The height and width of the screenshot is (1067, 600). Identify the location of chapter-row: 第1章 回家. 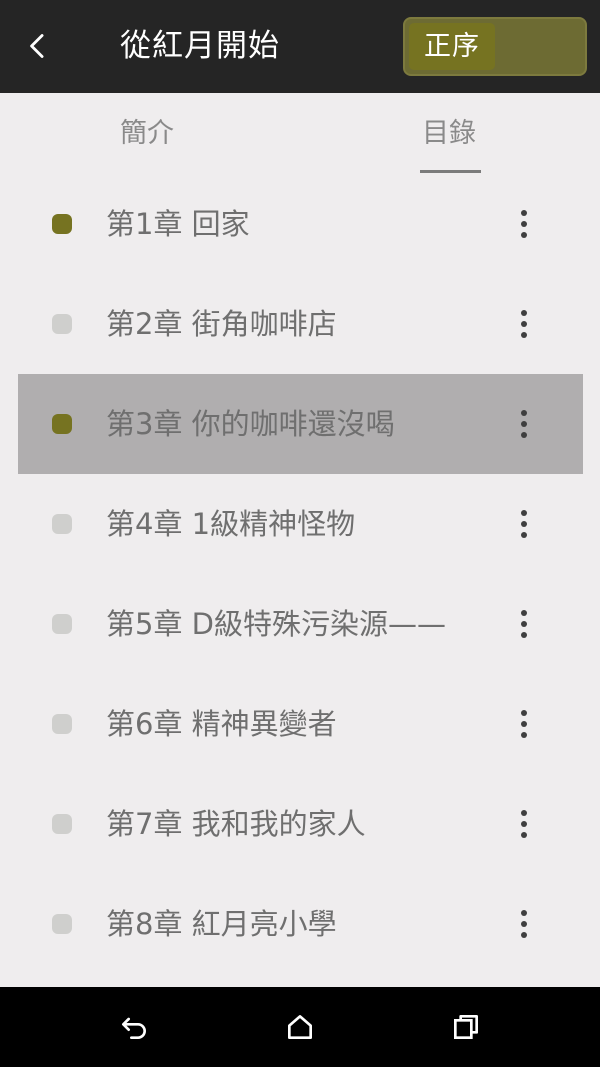
(300, 224).